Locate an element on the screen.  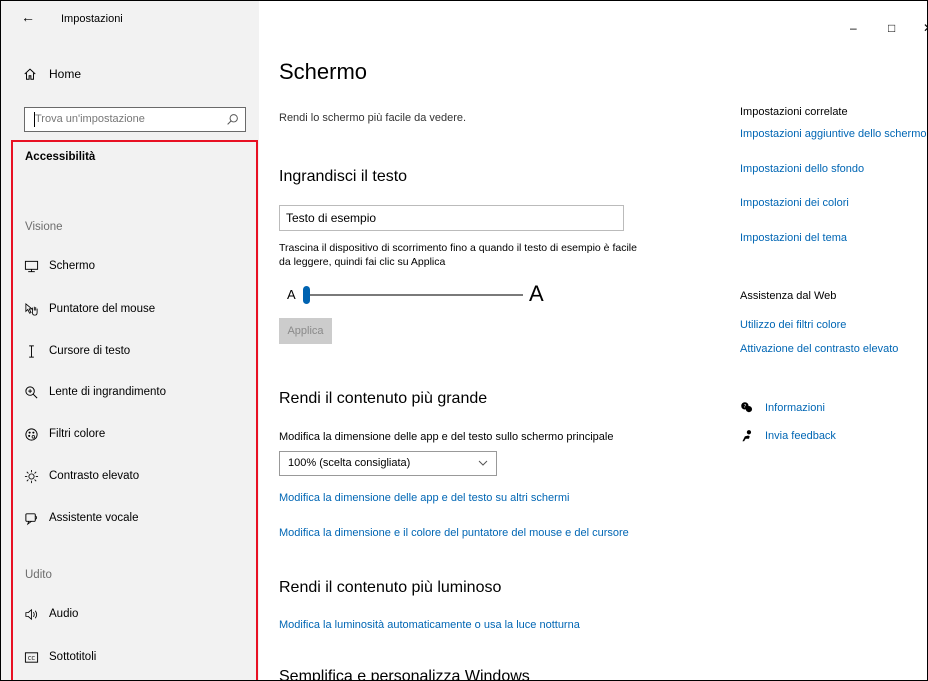
home-label: Home is located at coordinates (65, 74).